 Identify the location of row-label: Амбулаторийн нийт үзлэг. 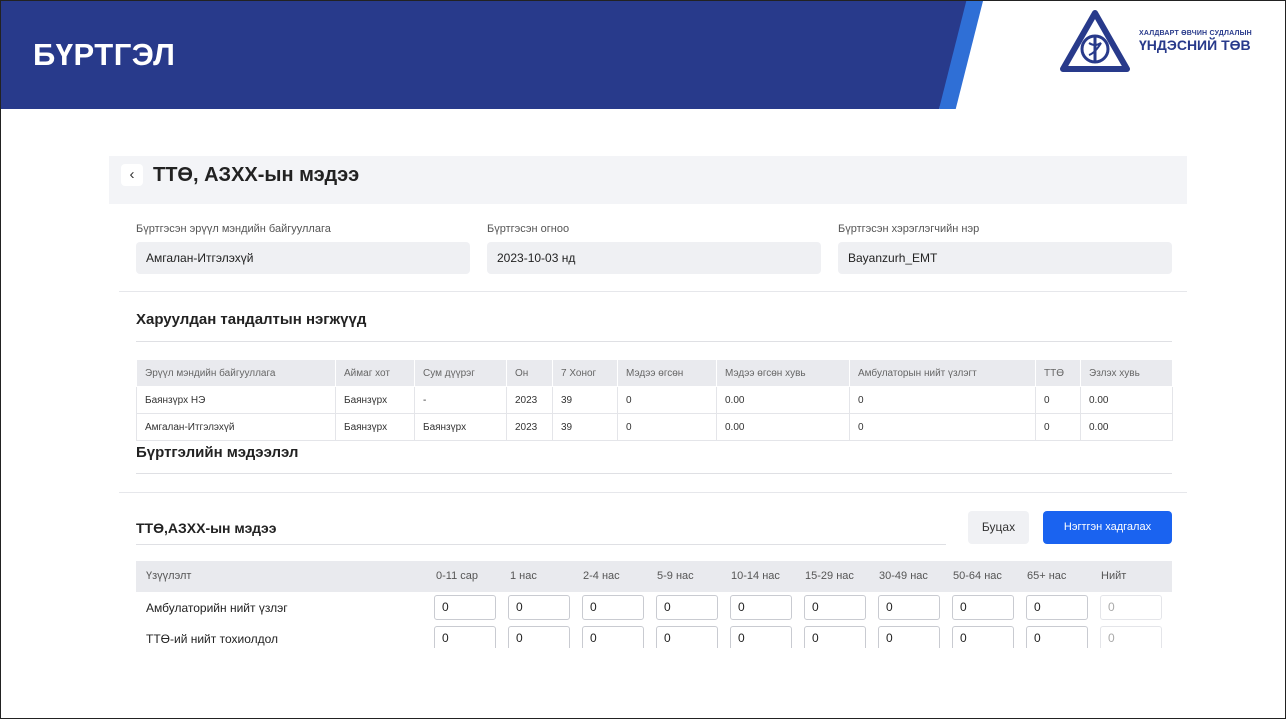
(217, 608).